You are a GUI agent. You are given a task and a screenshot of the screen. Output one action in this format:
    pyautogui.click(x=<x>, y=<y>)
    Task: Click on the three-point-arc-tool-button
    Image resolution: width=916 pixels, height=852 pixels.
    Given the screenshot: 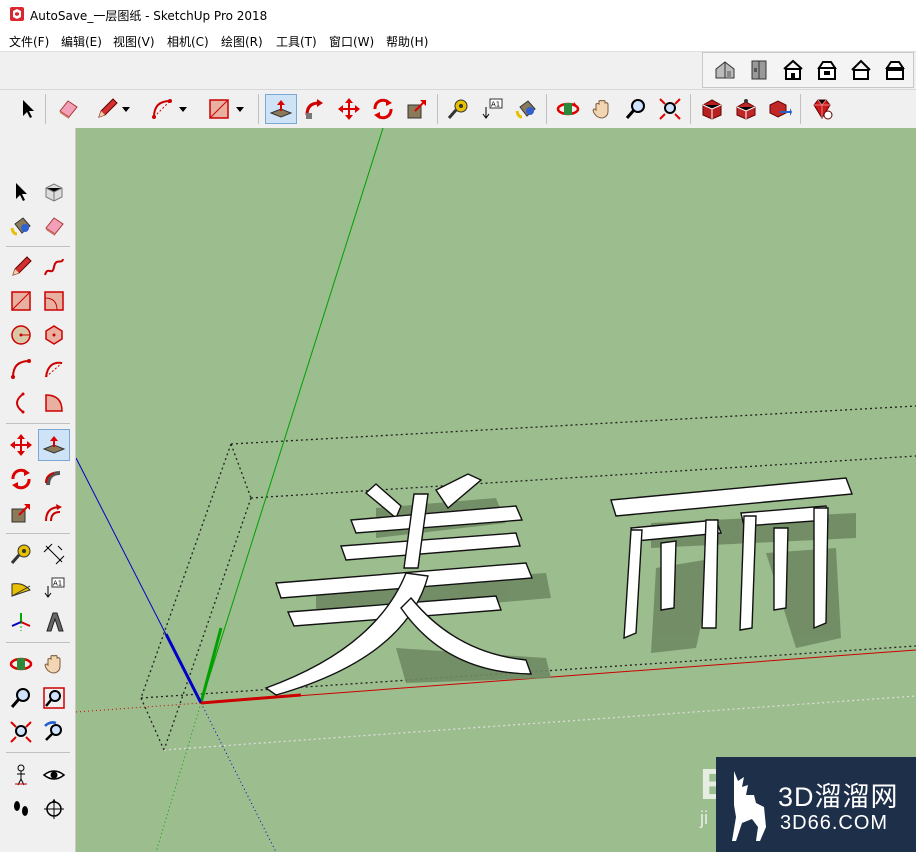 What is the action you would take?
    pyautogui.click(x=21, y=403)
    